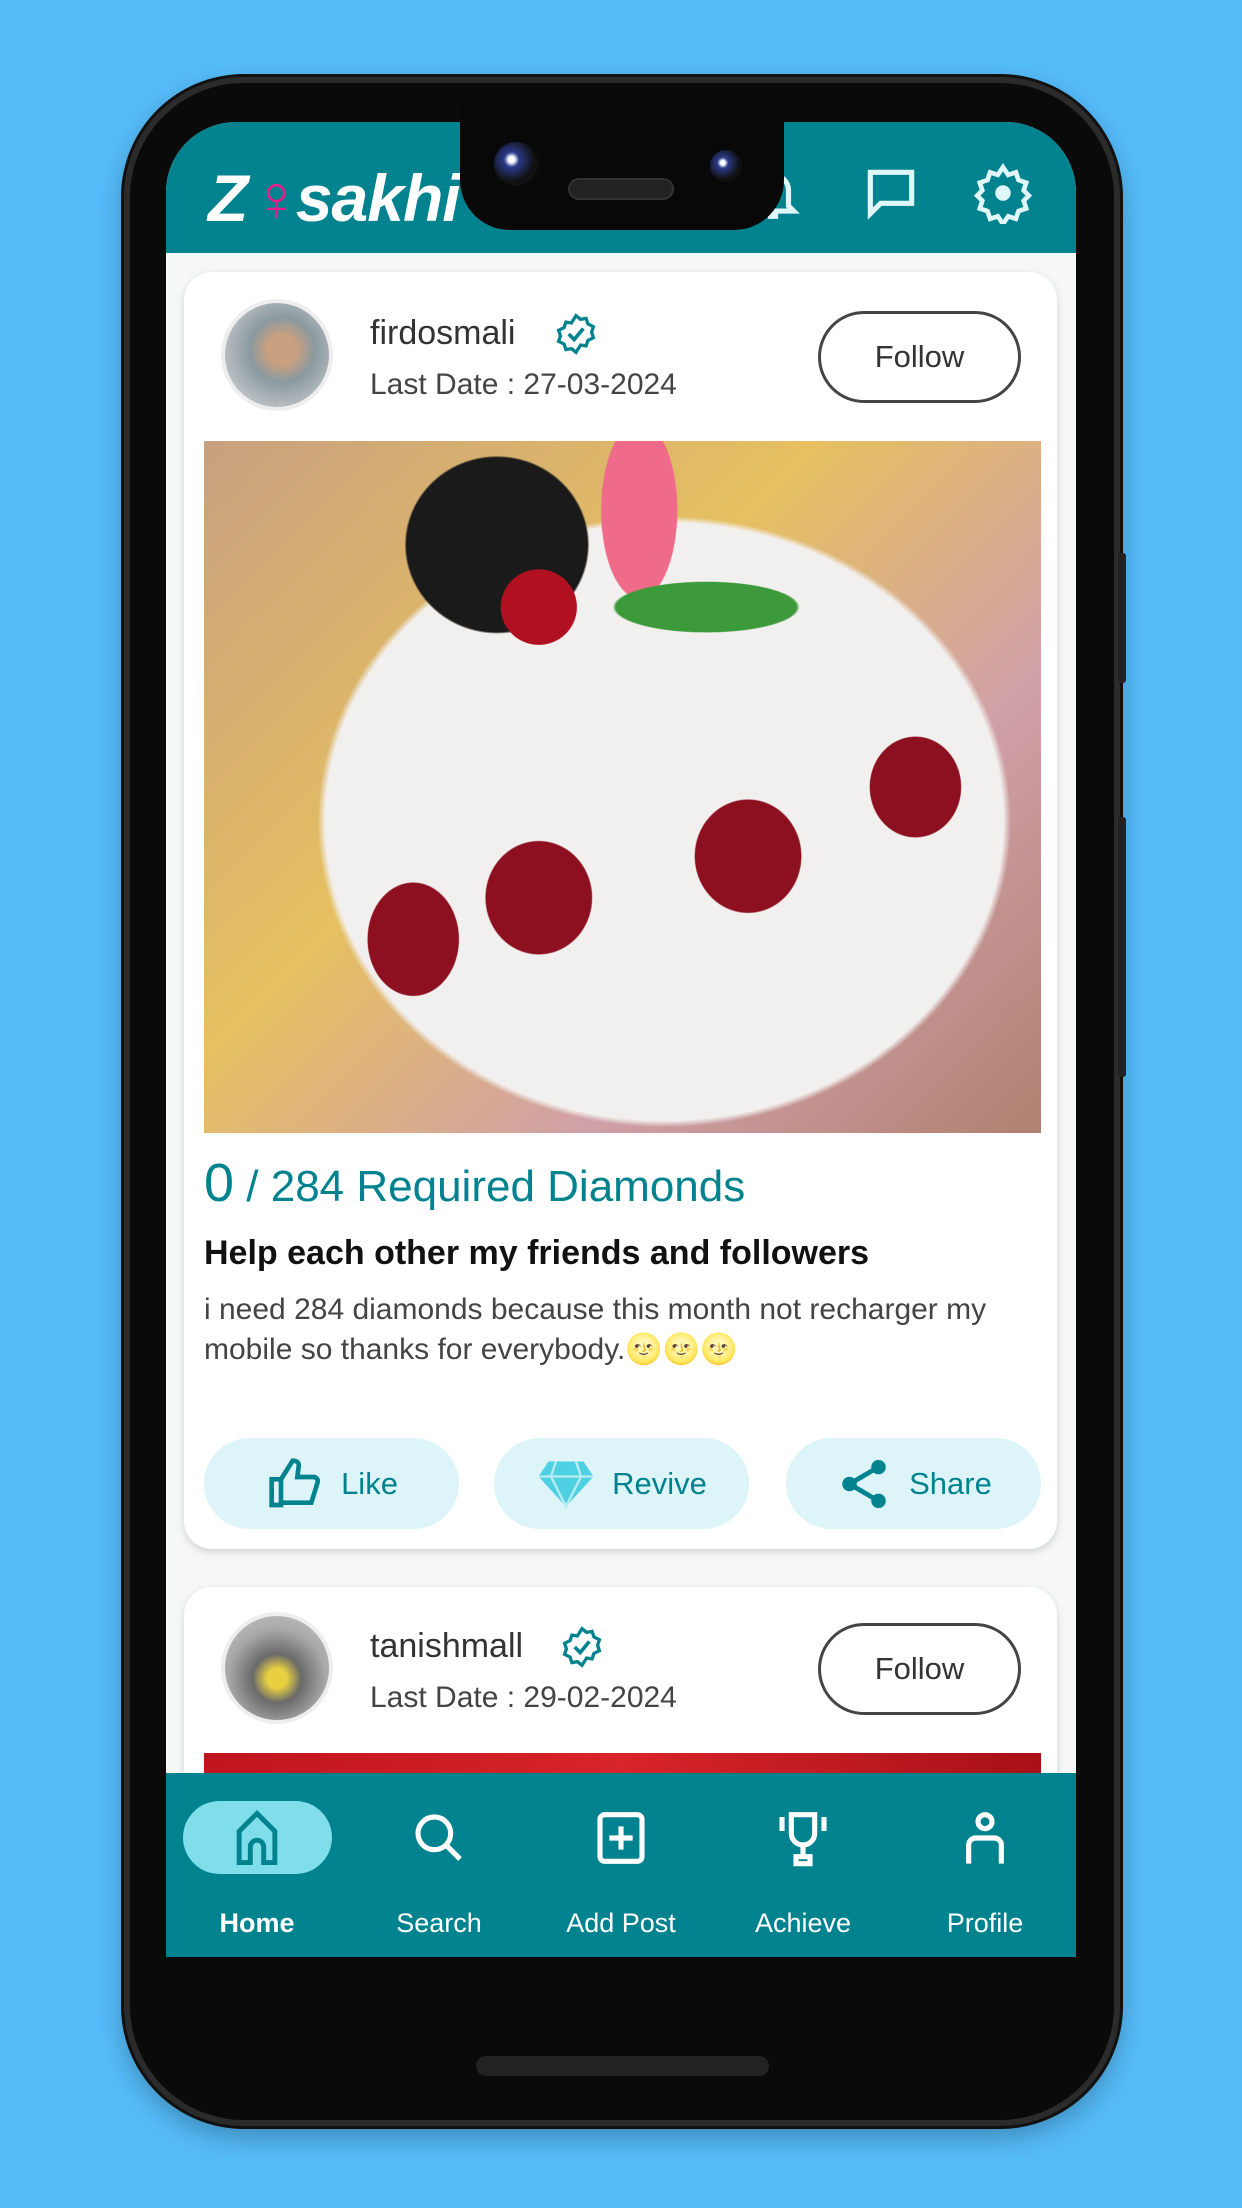 This screenshot has height=2208, width=1242. Describe the element at coordinates (985, 1870) in the screenshot. I see `nav-profile: Profile` at that location.